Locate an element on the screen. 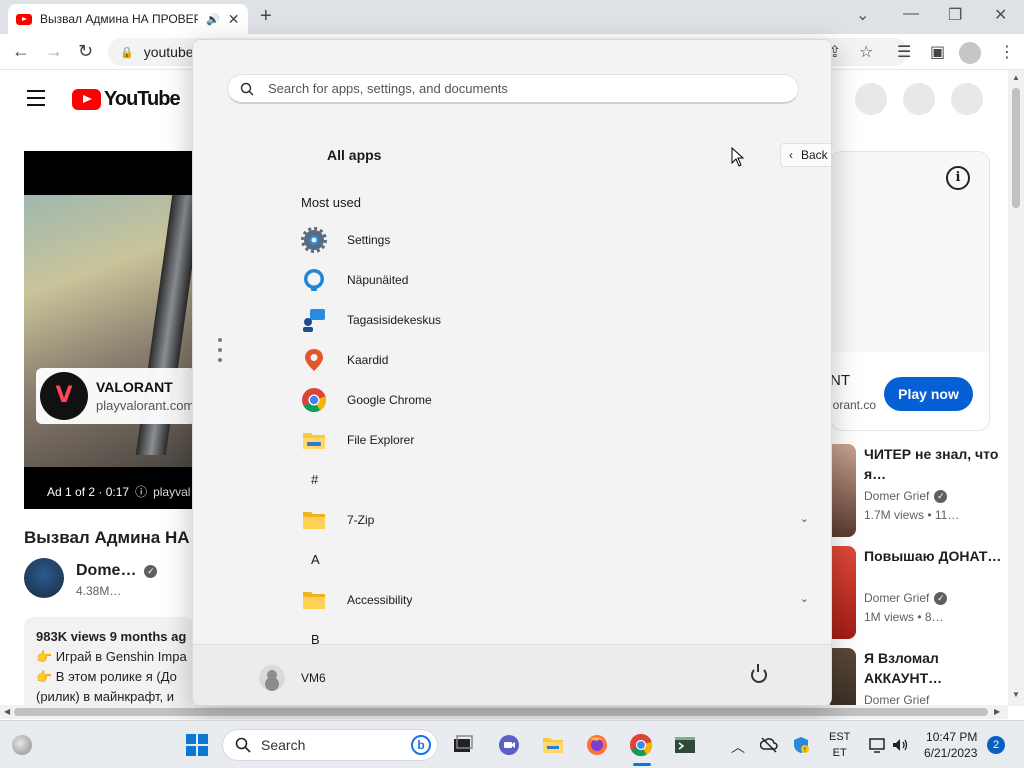 Image resolution: width=1024 pixels, height=768 pixels. firefox-icon is located at coordinates (597, 745).